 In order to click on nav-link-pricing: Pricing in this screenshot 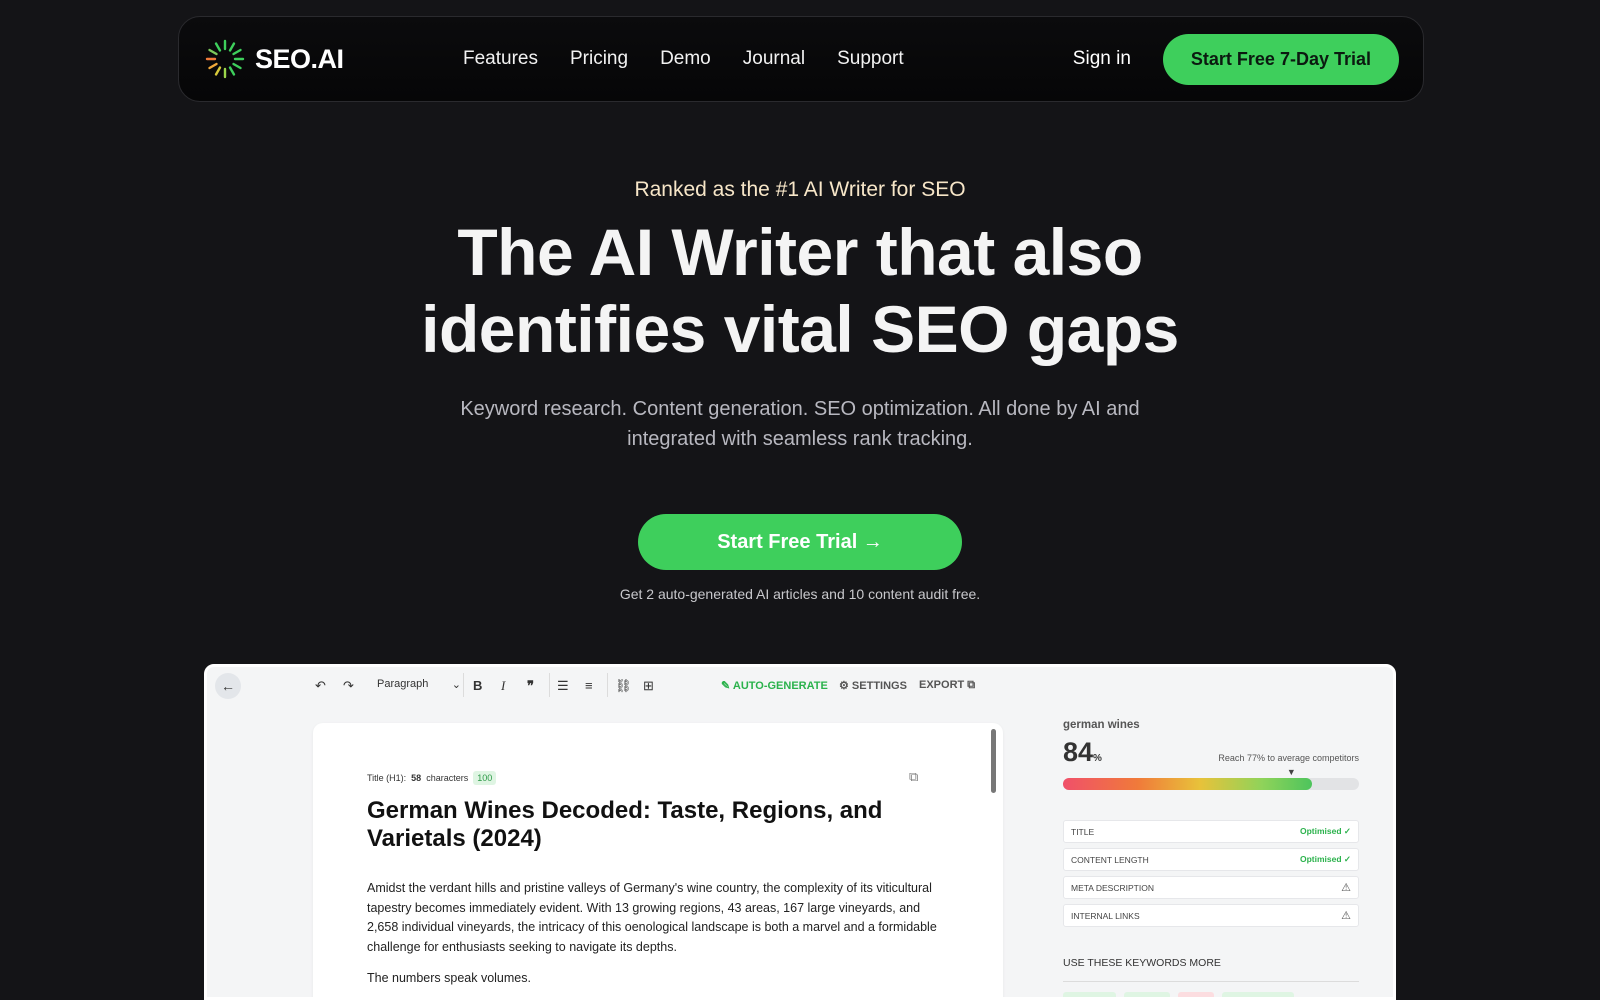, I will do `click(599, 59)`.